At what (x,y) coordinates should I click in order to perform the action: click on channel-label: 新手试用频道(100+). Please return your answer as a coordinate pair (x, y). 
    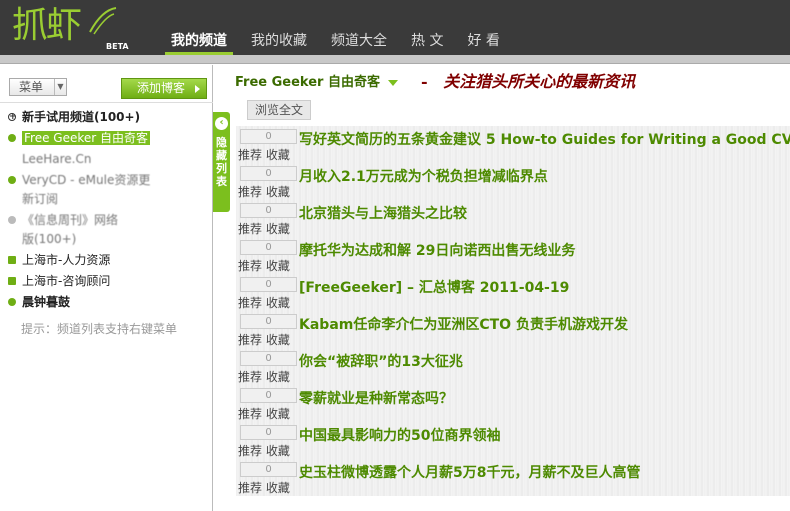
    Looking at the image, I should click on (81, 117).